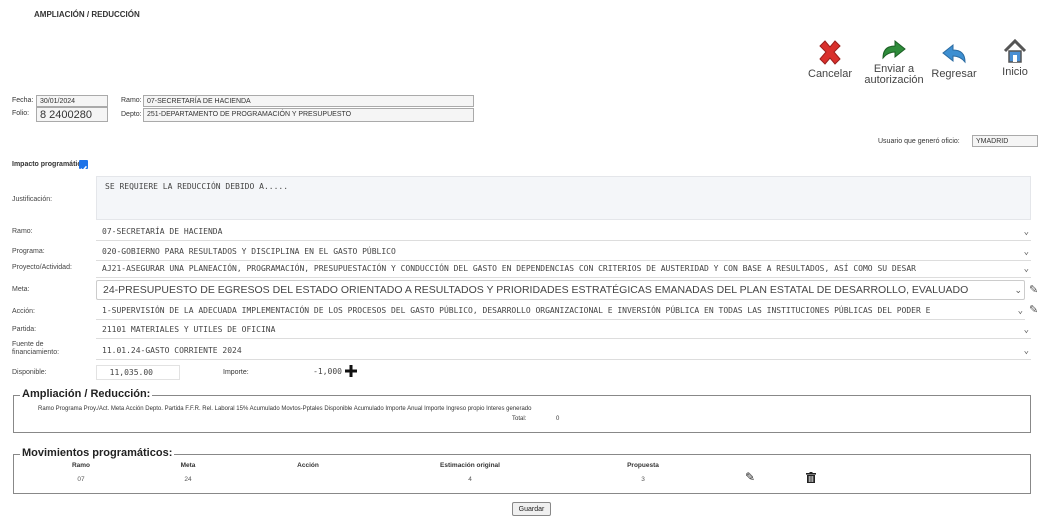 The image size is (1039, 520). I want to click on plus-icon, so click(351, 371).